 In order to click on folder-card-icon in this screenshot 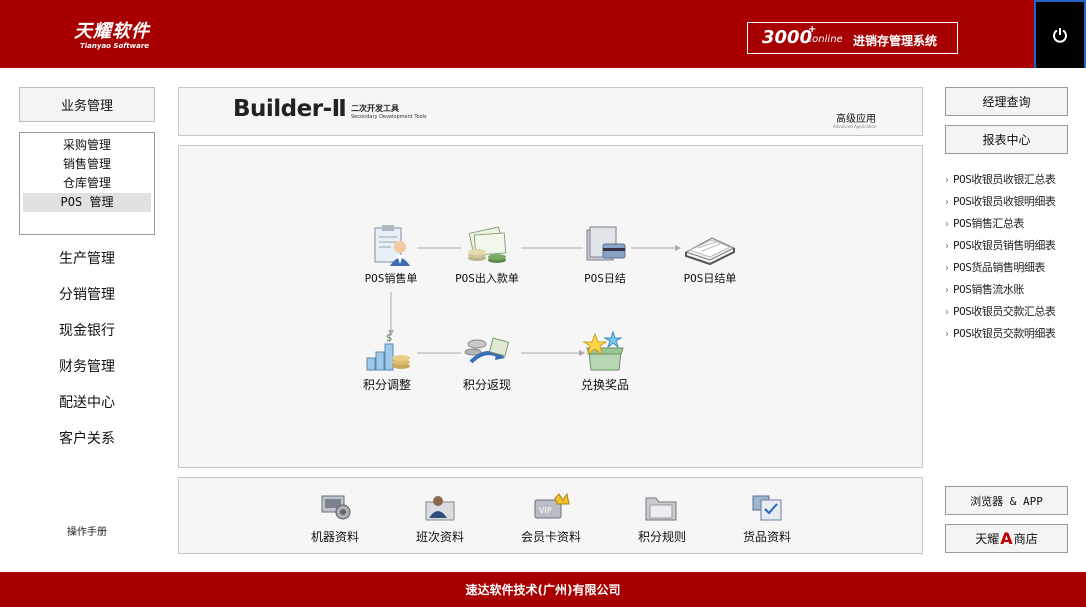, I will do `click(606, 243)`.